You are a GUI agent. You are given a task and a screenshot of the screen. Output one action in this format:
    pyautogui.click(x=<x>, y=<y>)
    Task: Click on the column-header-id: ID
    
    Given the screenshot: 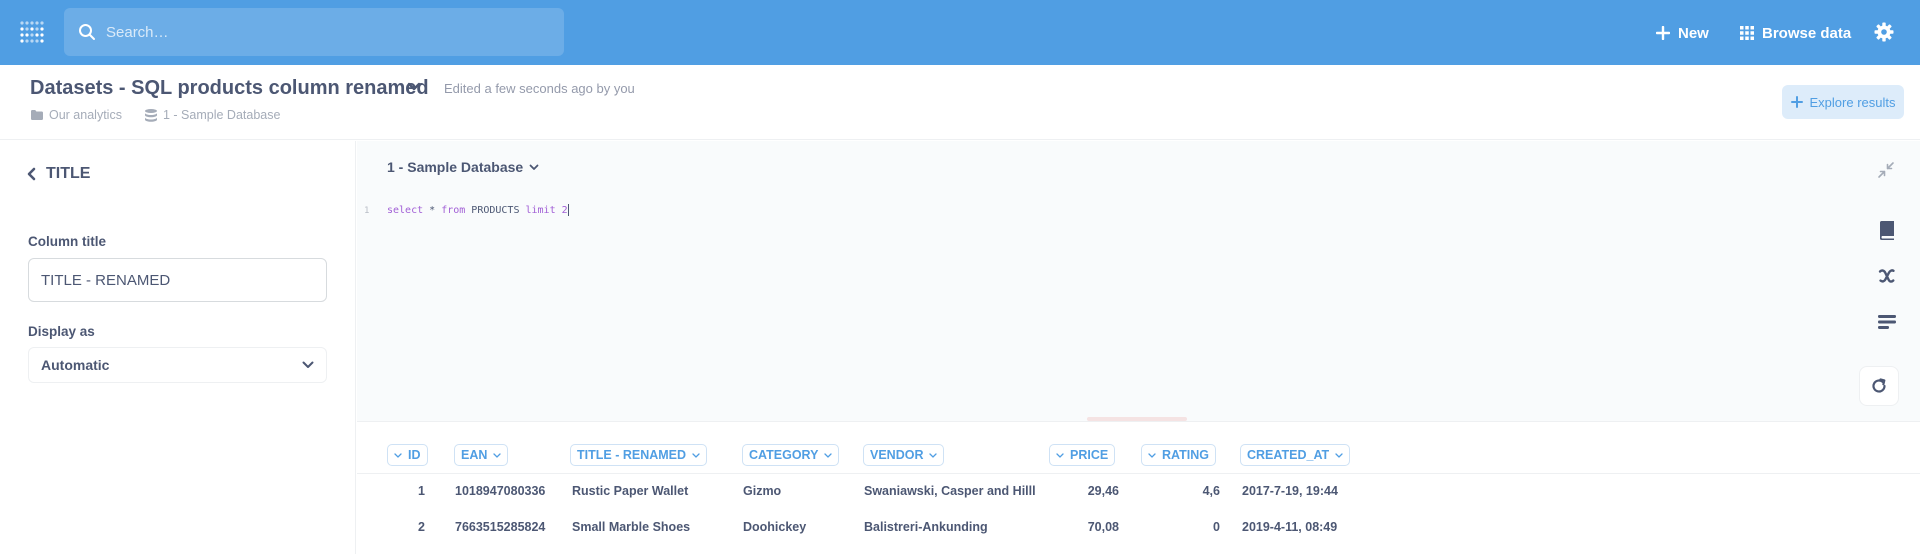 What is the action you would take?
    pyautogui.click(x=407, y=455)
    